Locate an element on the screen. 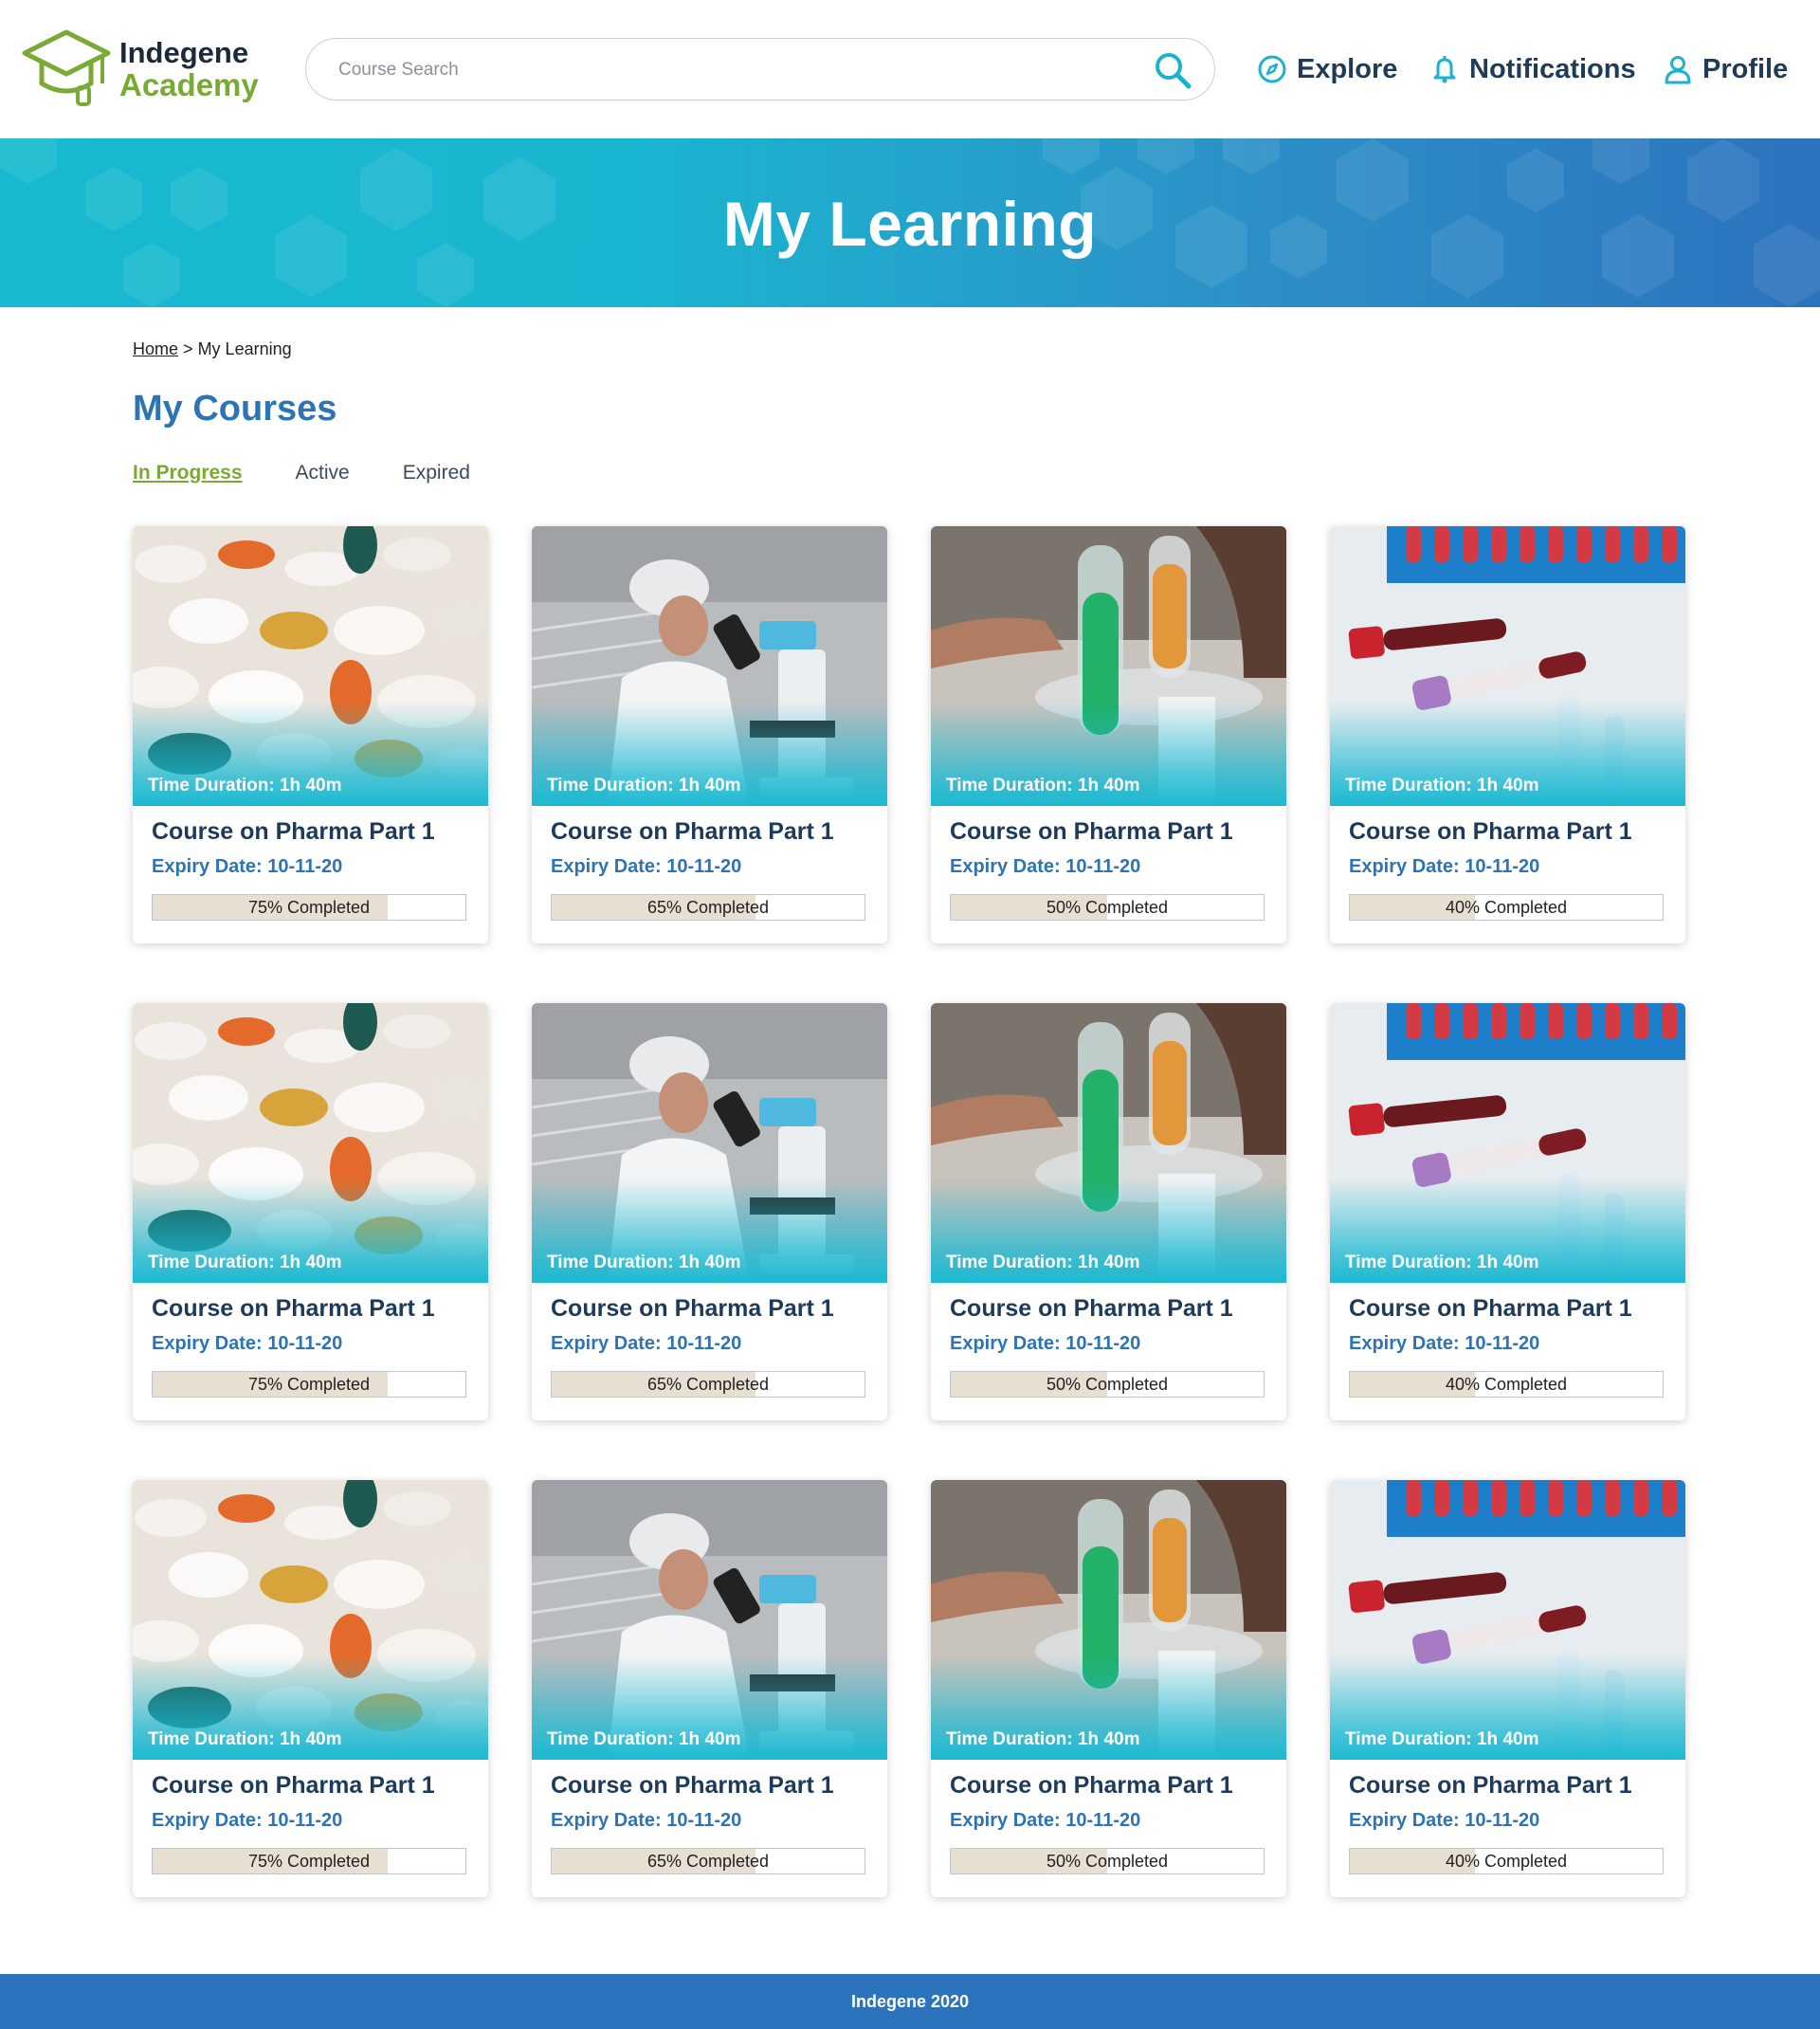 The height and width of the screenshot is (2029, 1820). progress-label: 65% Completed is located at coordinates (708, 1384).